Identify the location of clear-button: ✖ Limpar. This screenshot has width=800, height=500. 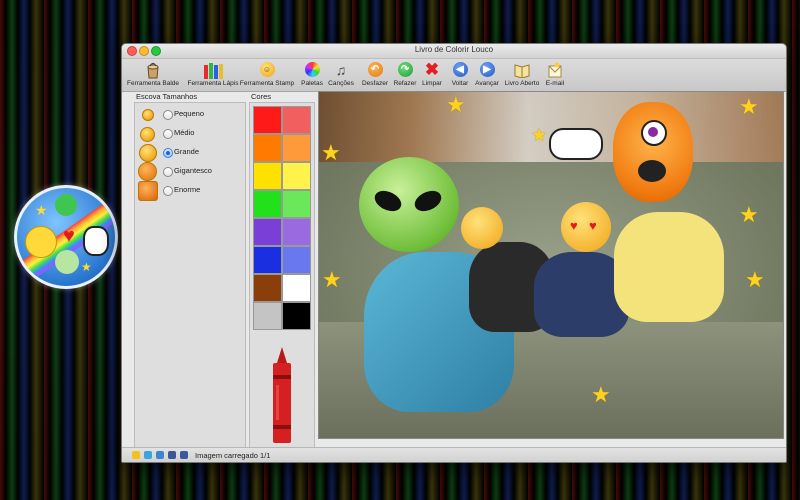
(432, 75).